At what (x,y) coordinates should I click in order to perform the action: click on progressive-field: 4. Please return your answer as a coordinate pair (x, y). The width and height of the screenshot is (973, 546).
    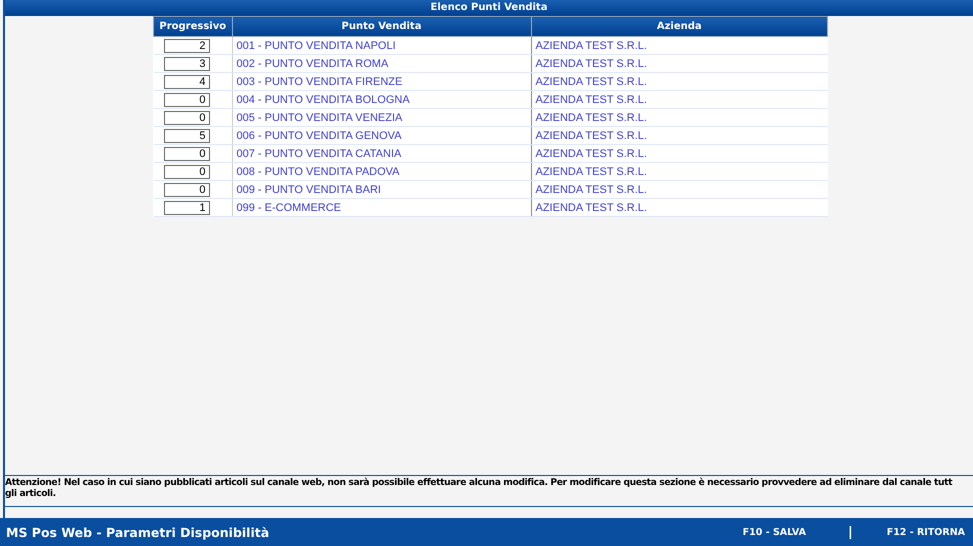
    Looking at the image, I should click on (187, 81).